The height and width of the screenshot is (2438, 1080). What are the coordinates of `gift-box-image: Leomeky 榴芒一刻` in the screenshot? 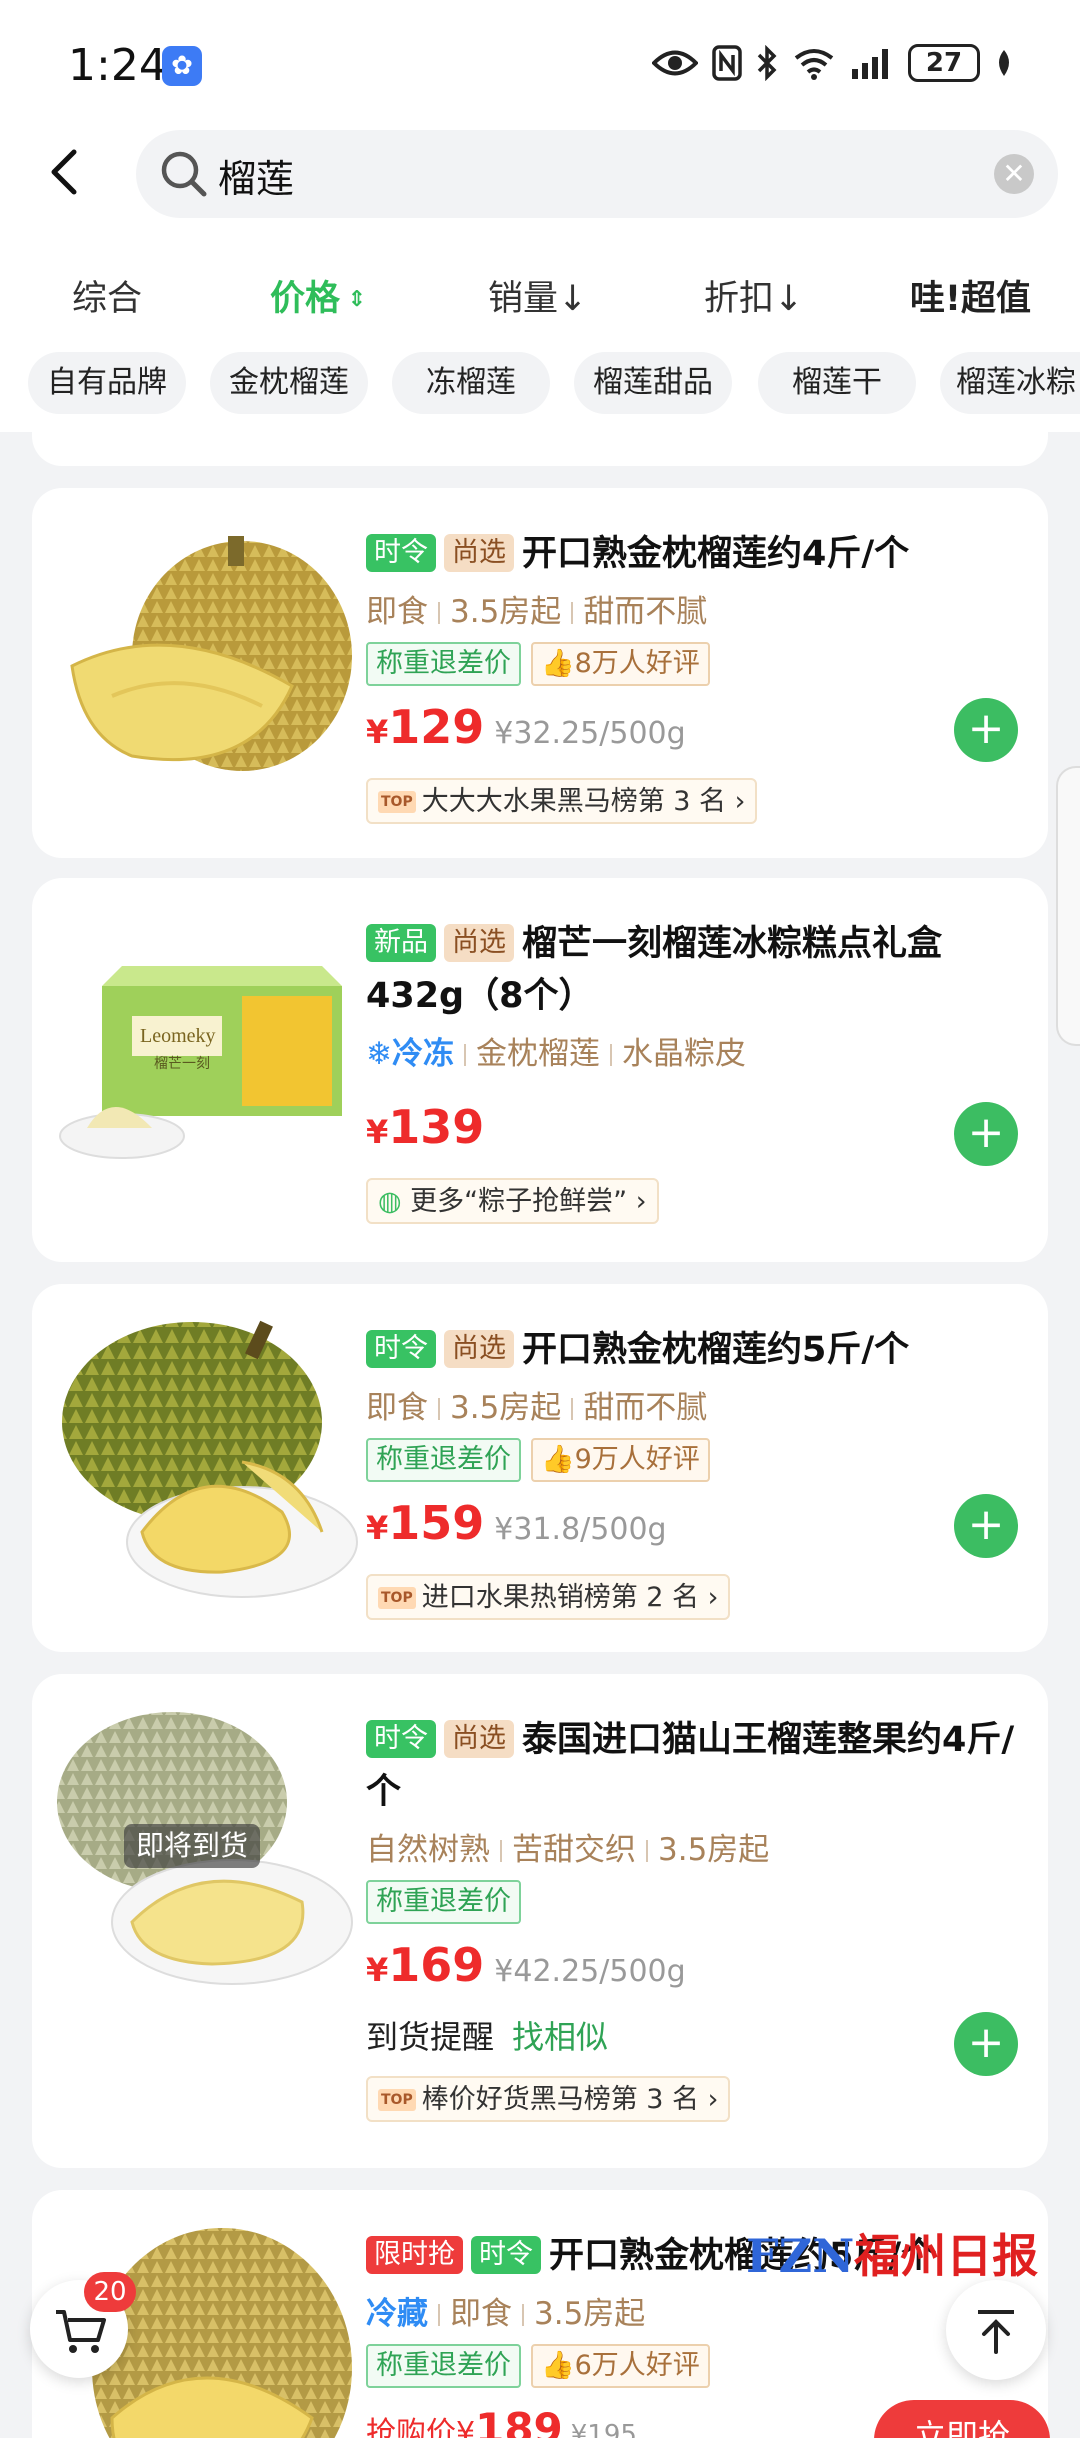 It's located at (200, 1062).